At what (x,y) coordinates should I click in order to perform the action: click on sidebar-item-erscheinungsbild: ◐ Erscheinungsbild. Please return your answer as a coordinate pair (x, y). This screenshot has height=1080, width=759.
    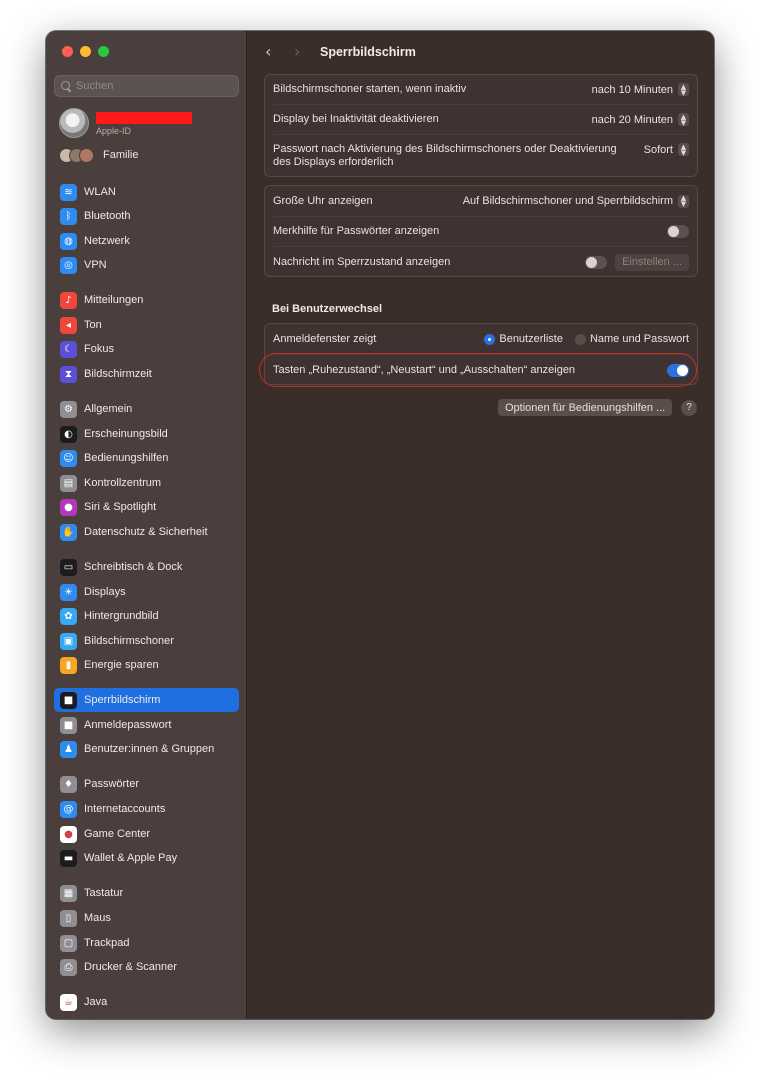
    Looking at the image, I should click on (146, 434).